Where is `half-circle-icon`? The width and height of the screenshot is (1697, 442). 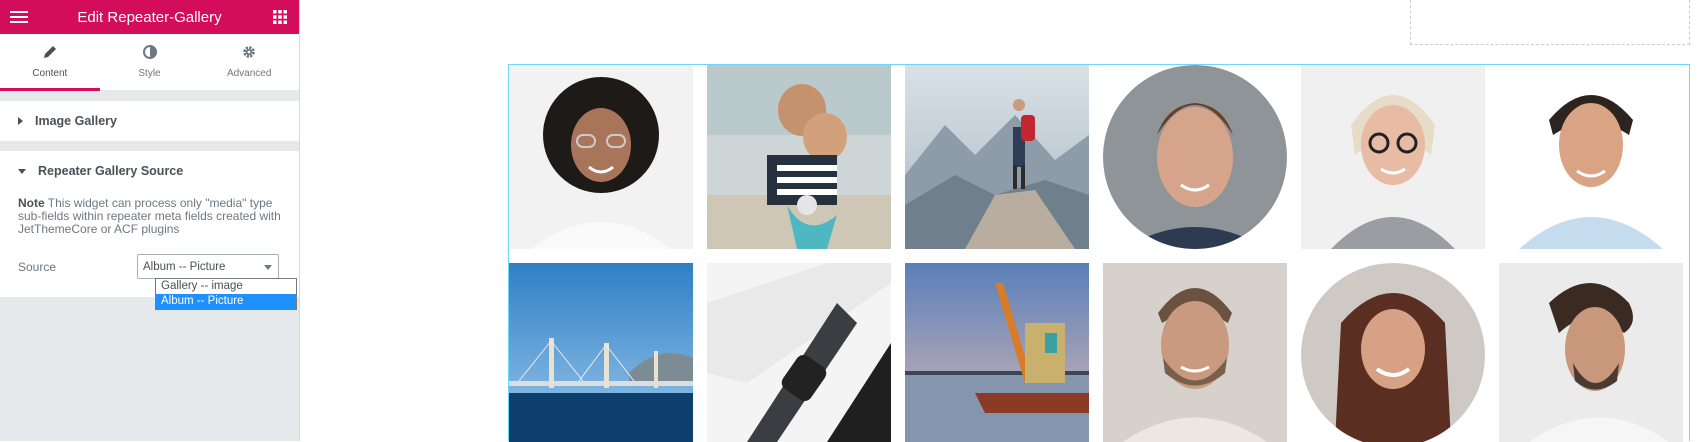
half-circle-icon is located at coordinates (149, 53).